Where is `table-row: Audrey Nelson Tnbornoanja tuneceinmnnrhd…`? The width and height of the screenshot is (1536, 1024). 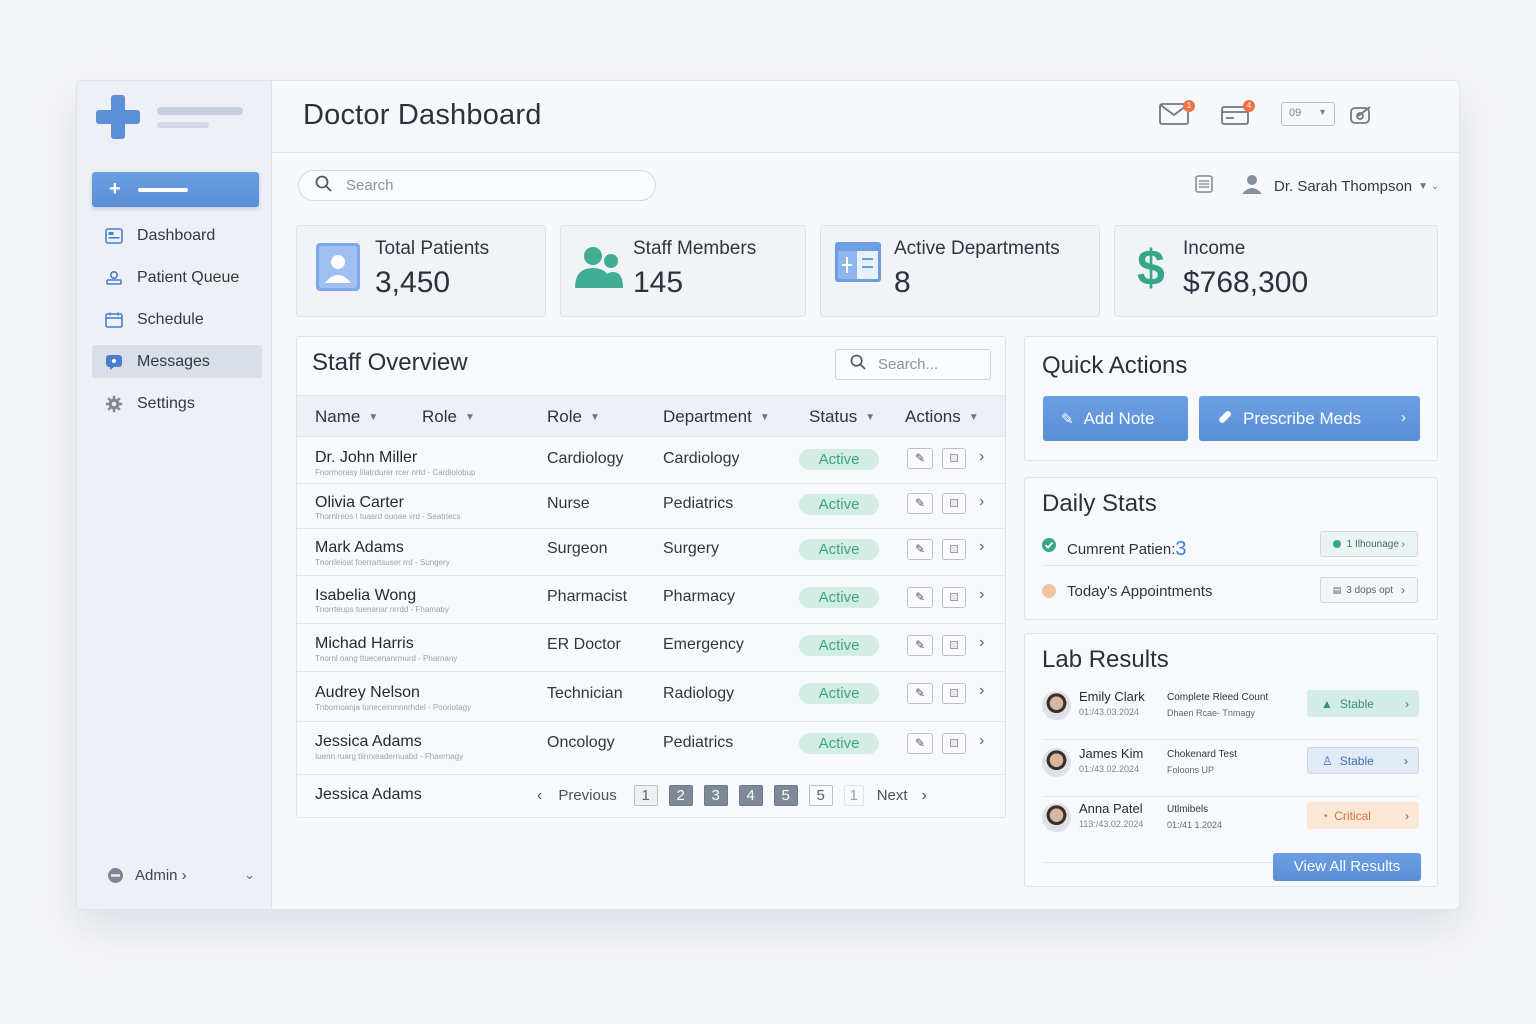 table-row: Audrey Nelson Tnbornoanja tuneceinmnnrhd… is located at coordinates (651, 697).